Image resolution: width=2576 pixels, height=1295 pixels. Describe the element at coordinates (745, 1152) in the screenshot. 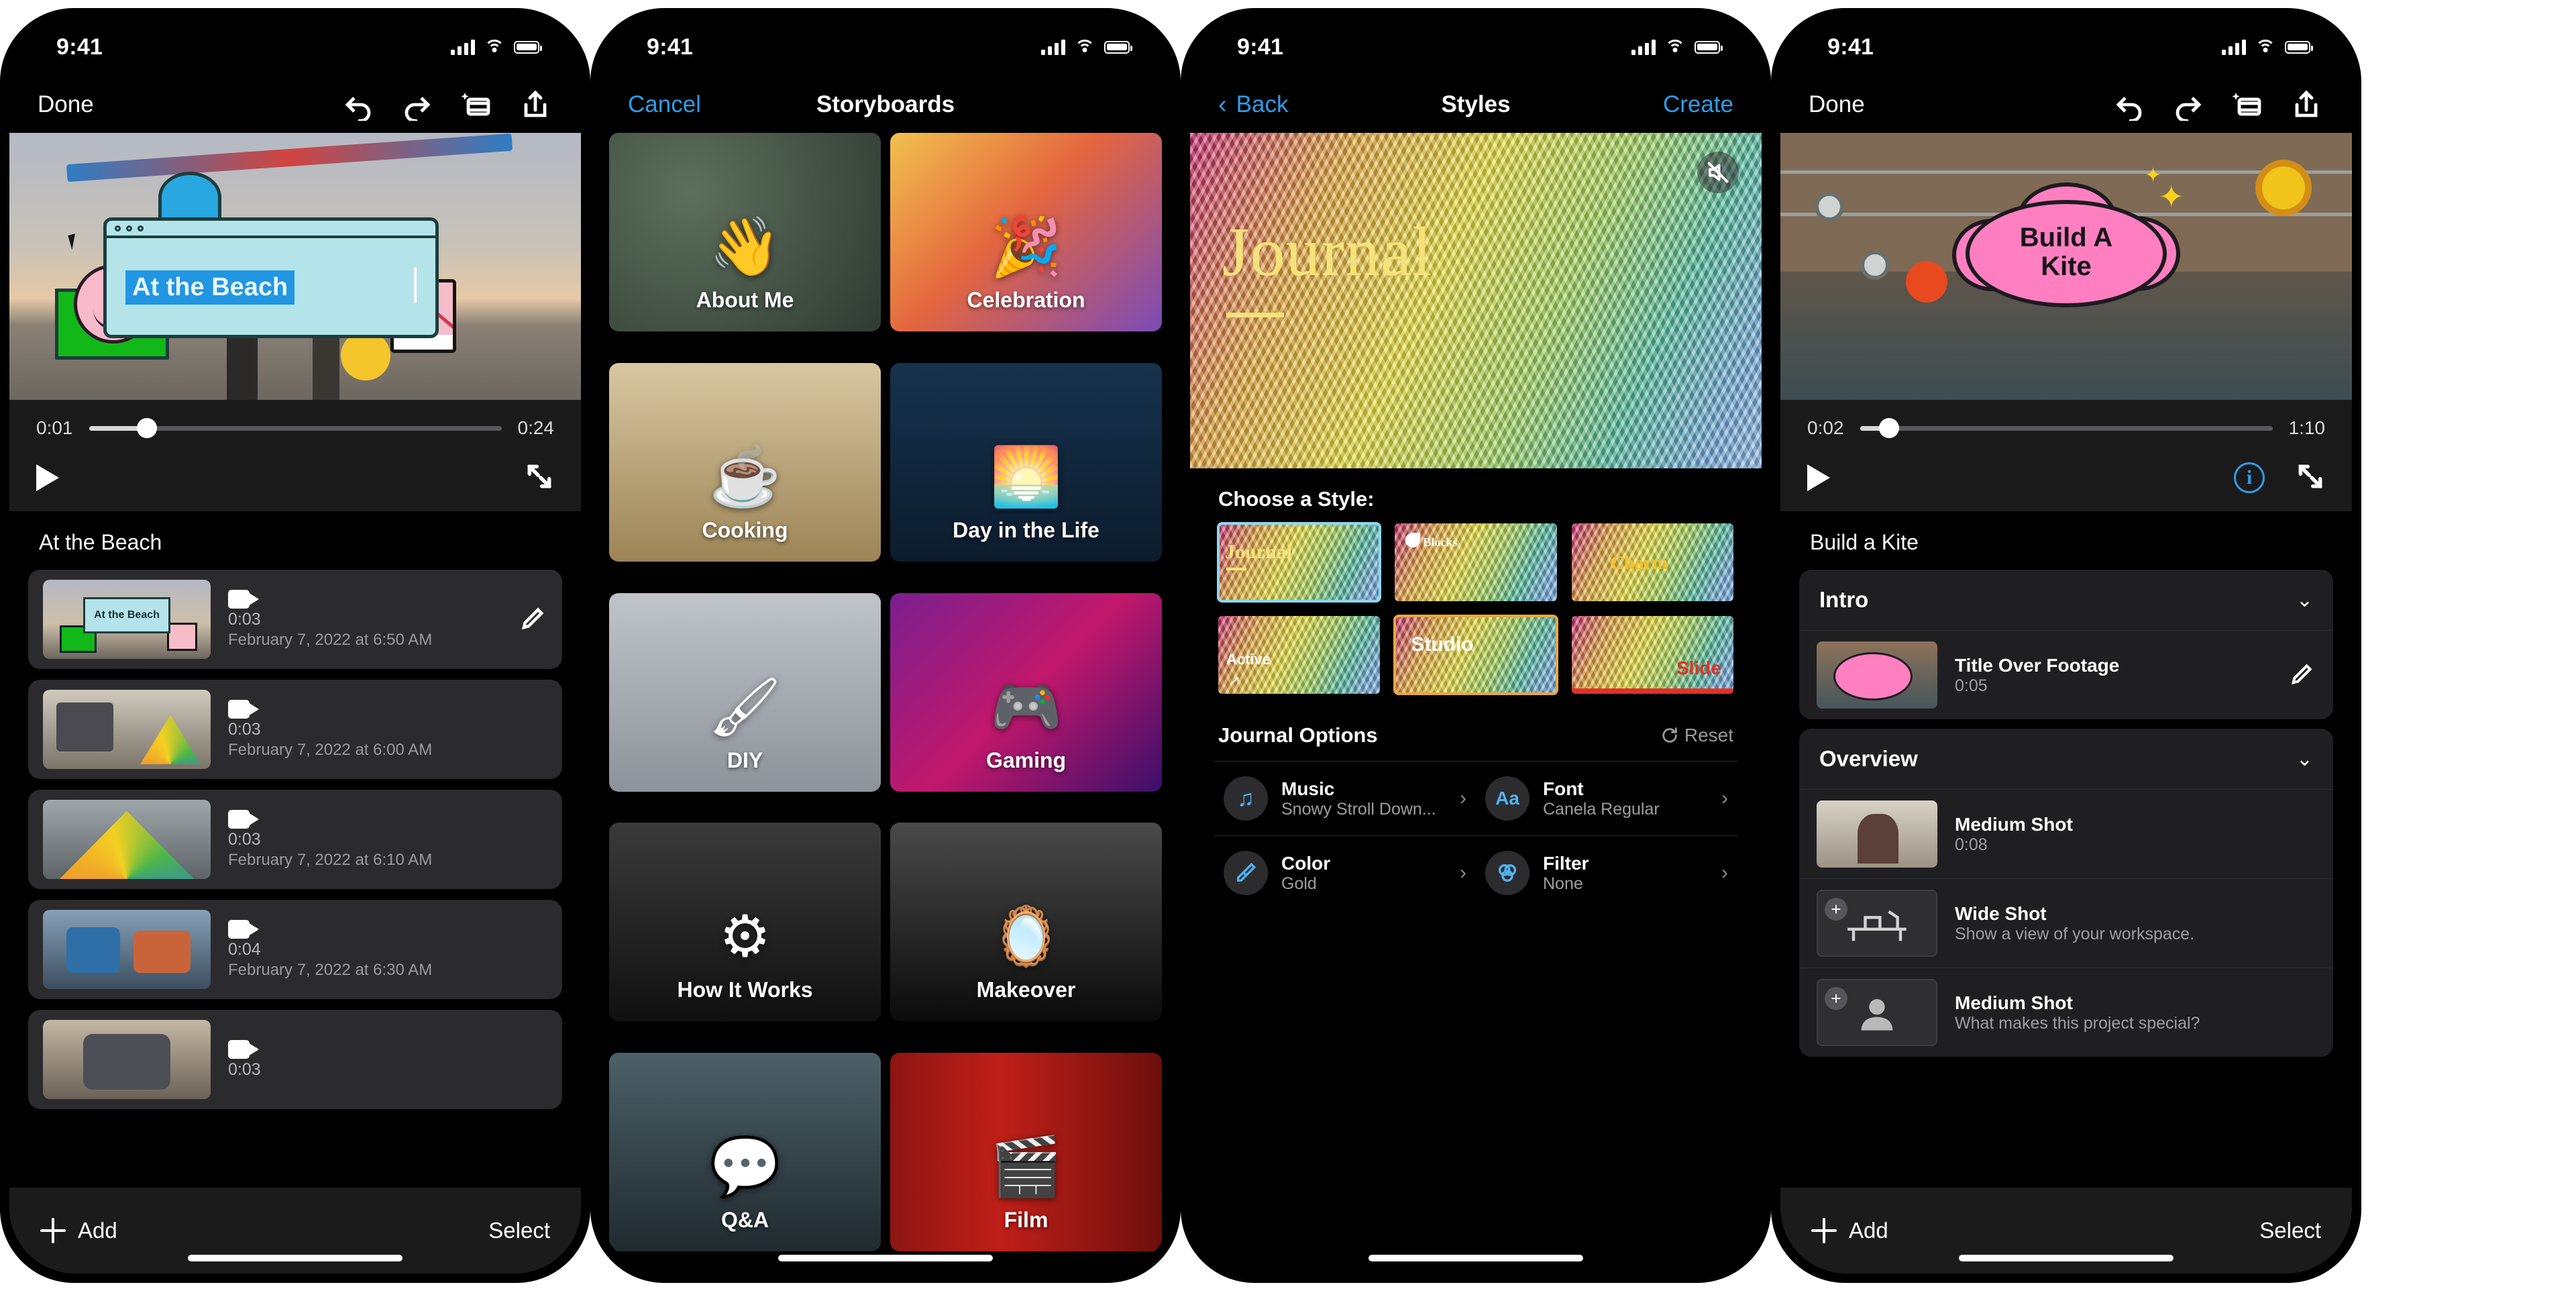

I see `storyboard-tile-qa: 💬 Q&A` at that location.